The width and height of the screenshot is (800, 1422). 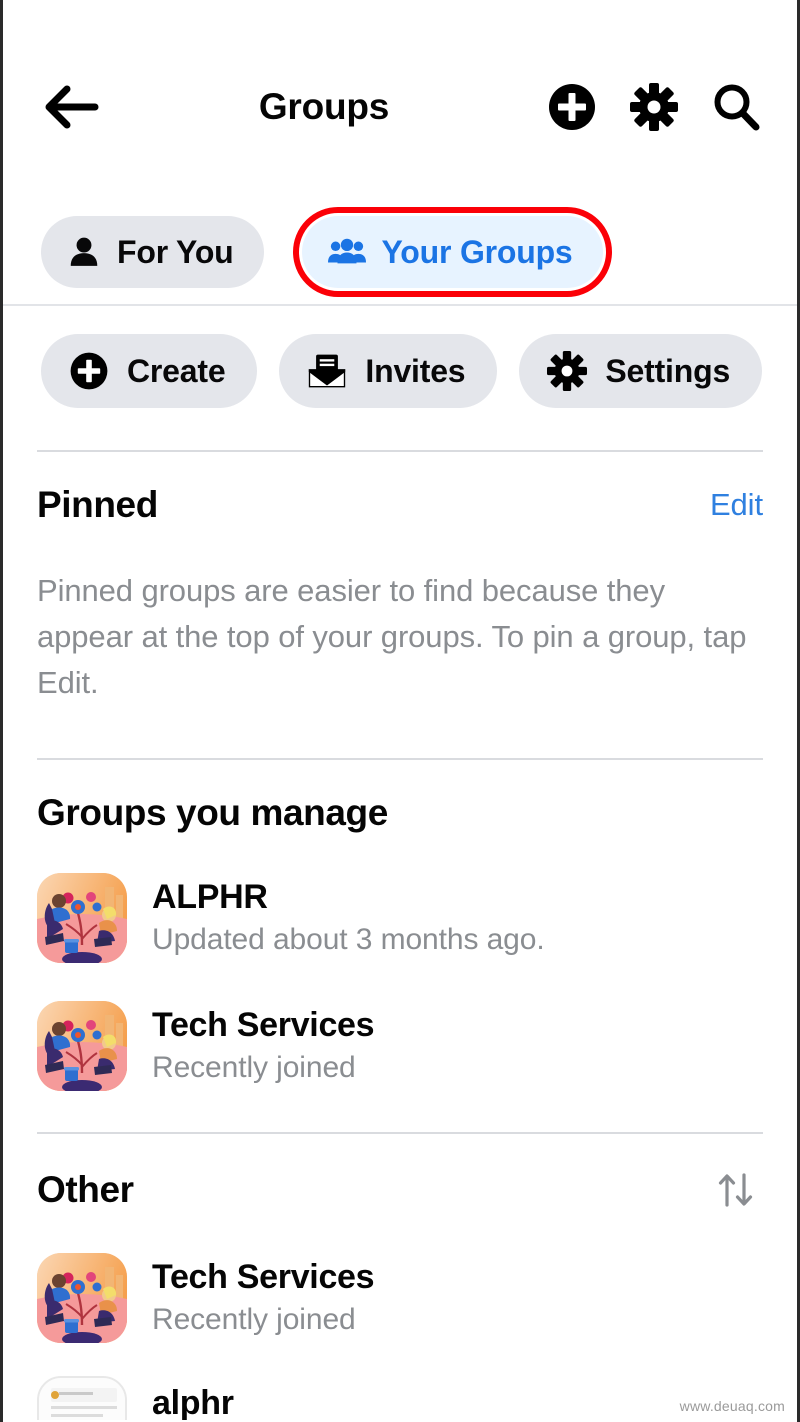 What do you see at coordinates (400, 813) in the screenshot?
I see `managed-section-header: Groups you manage` at bounding box center [400, 813].